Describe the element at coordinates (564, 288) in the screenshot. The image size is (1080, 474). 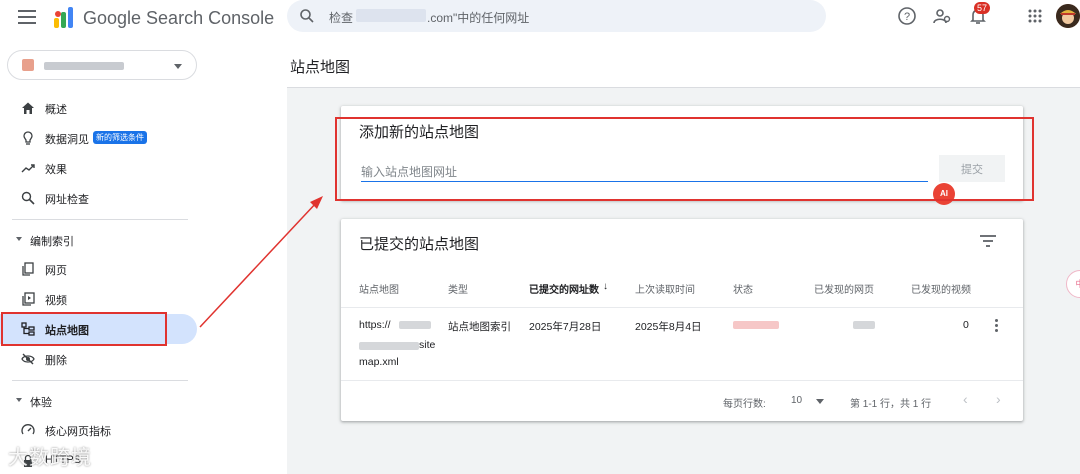
I see `column-header-submitted-urls: 已提交的网址数` at that location.